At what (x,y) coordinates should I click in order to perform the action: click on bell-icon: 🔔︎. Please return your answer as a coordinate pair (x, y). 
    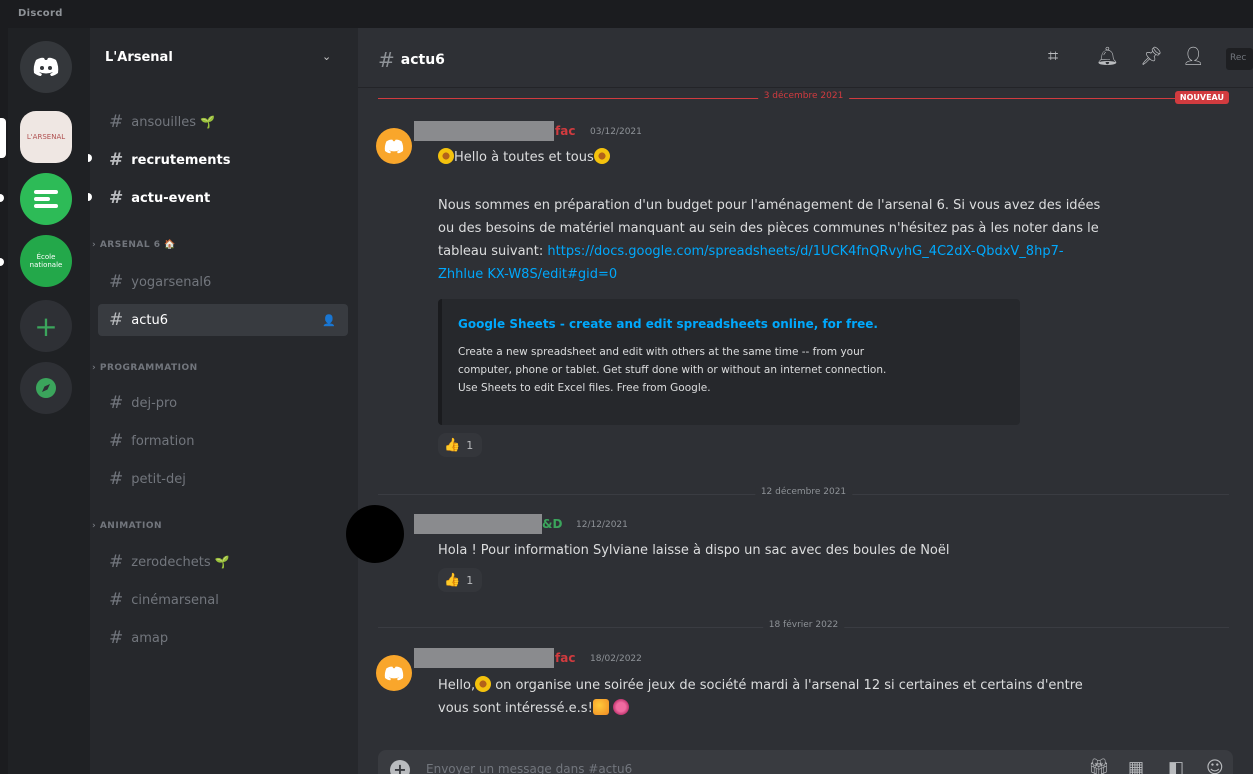
    Looking at the image, I should click on (1107, 56).